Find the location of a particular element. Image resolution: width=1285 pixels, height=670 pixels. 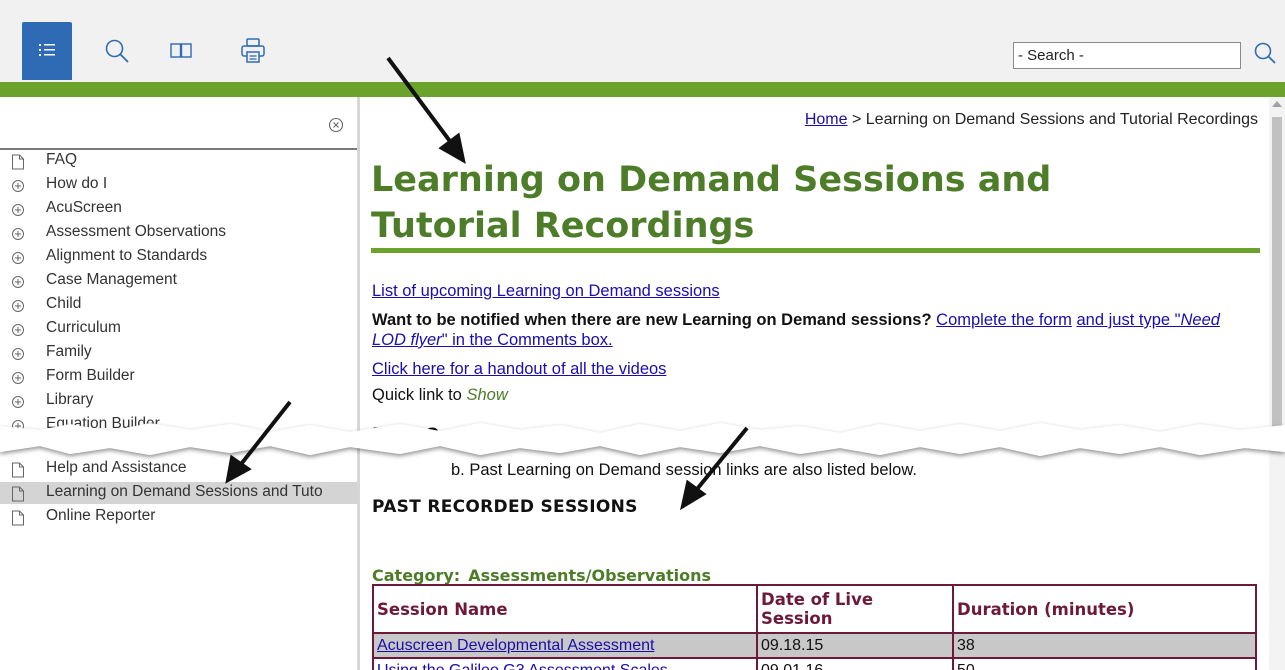

sidebar-item-label: Form Builder is located at coordinates (90, 375).